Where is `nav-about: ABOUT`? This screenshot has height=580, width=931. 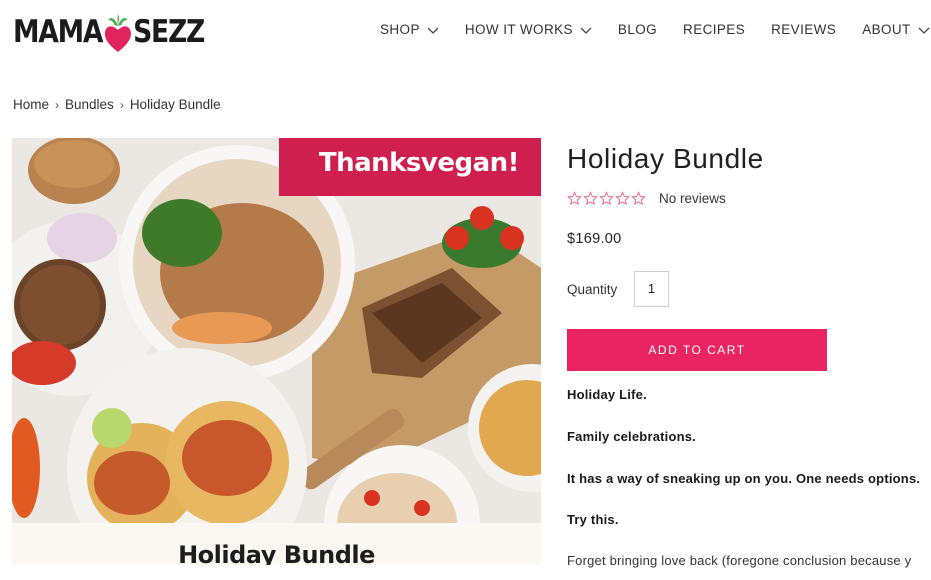 nav-about: ABOUT is located at coordinates (896, 29).